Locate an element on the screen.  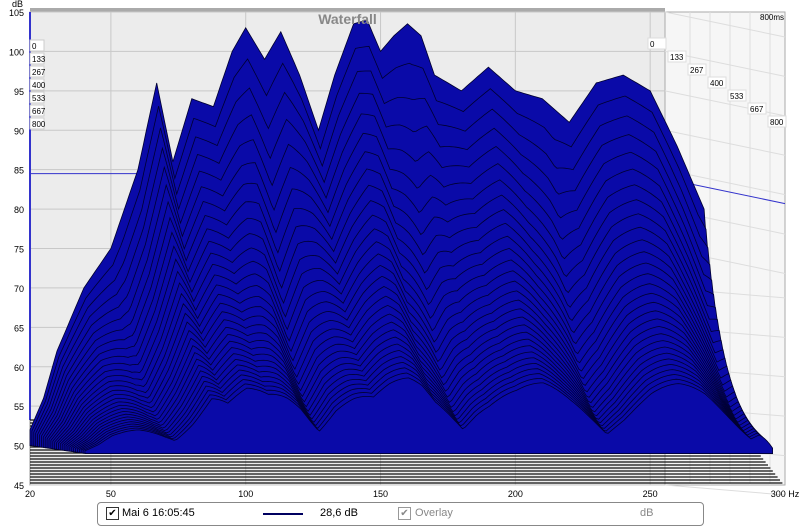
time-label-right: 800 is located at coordinates (777, 122).